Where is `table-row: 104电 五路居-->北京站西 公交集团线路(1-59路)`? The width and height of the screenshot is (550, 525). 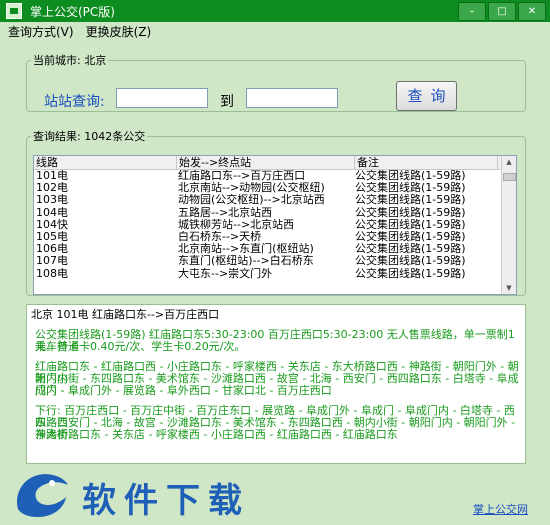 table-row: 104电 五路居-->北京站西 公交集团线路(1-59路) is located at coordinates (275, 213).